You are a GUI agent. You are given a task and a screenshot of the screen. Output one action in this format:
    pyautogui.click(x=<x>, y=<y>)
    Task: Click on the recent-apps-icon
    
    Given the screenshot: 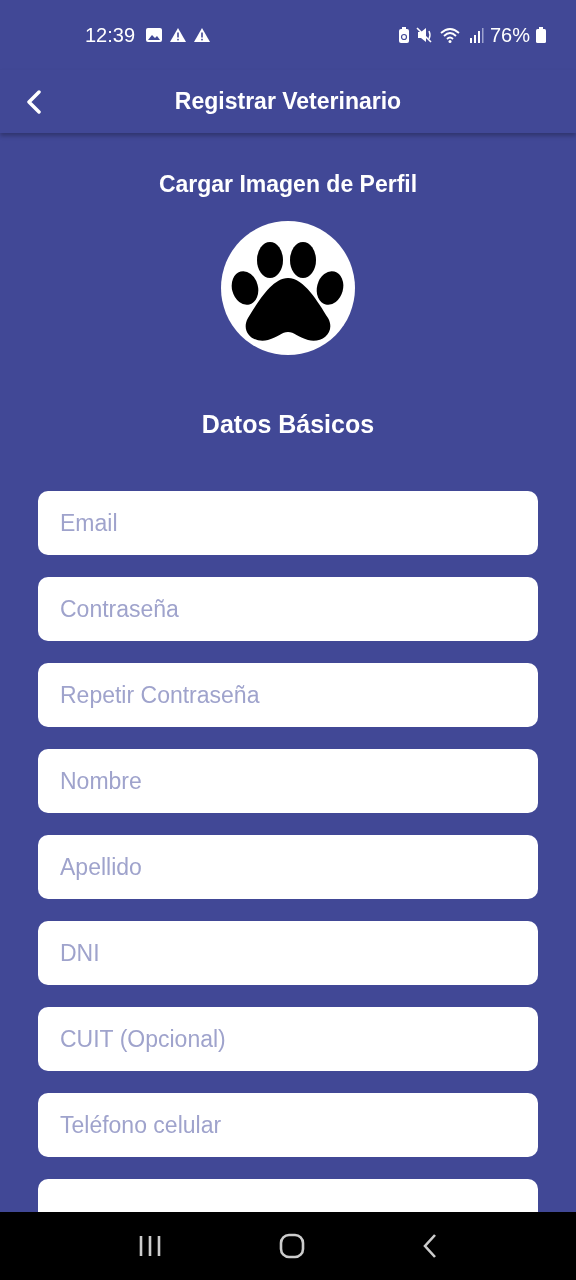 What is the action you would take?
    pyautogui.click(x=150, y=1246)
    